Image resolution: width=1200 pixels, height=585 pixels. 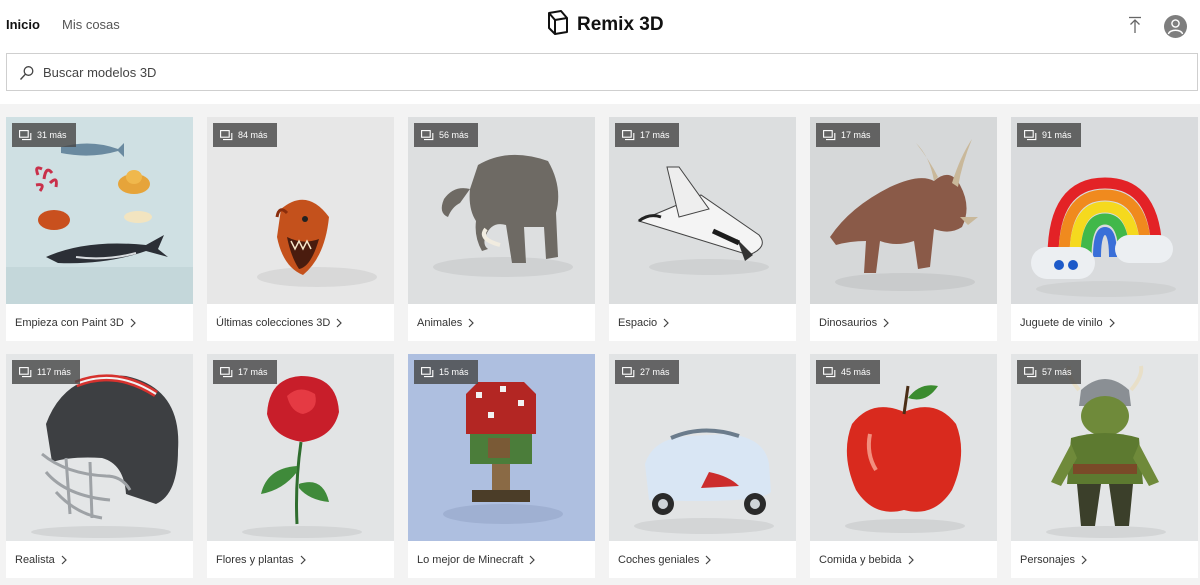 What do you see at coordinates (99, 559) in the screenshot?
I see `collection-caption: Realista` at bounding box center [99, 559].